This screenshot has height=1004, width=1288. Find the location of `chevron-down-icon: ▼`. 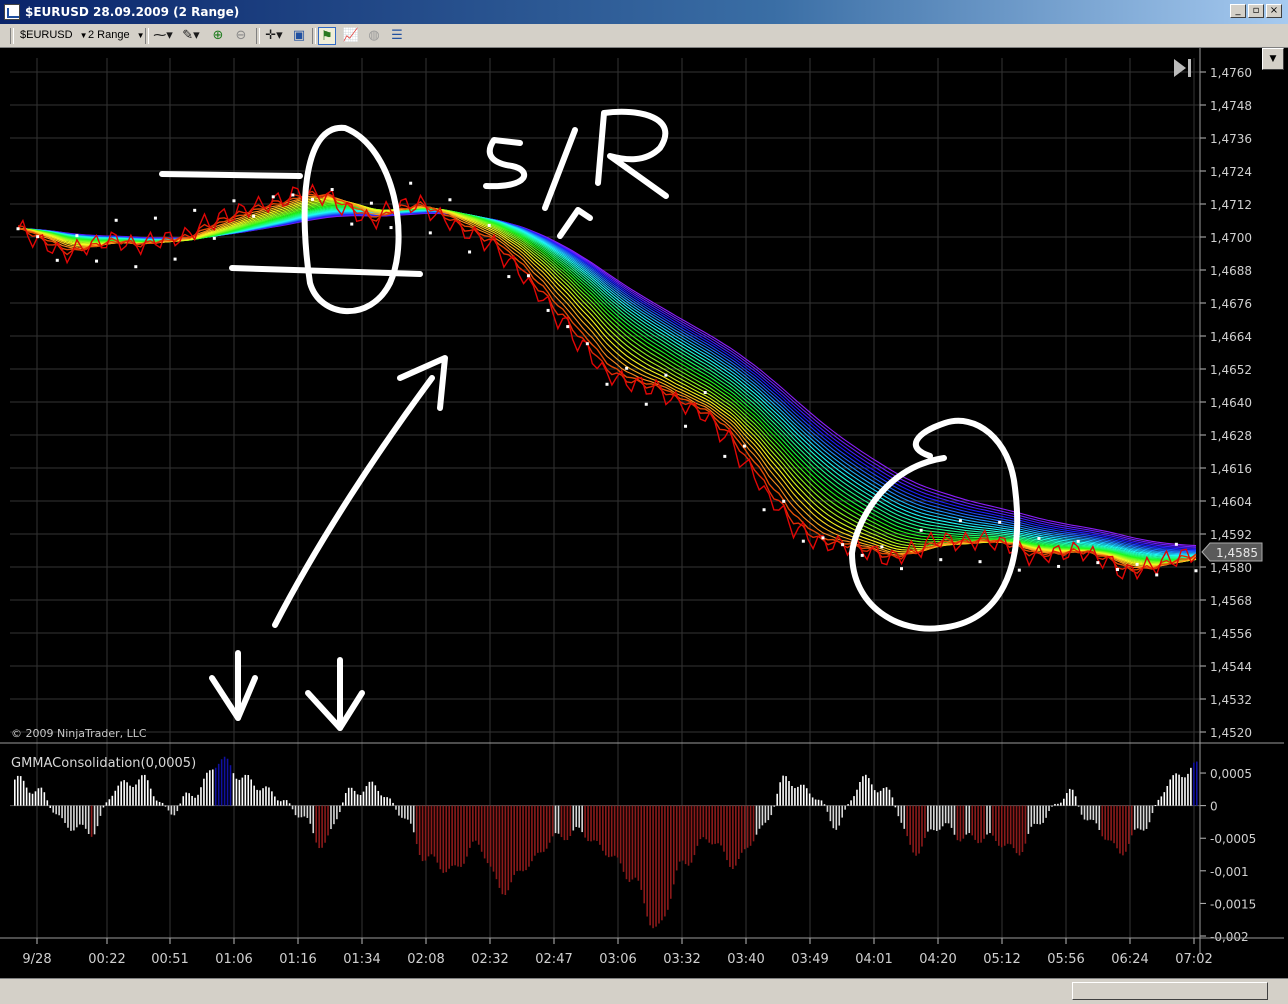

chevron-down-icon: ▼ is located at coordinates (140, 35).